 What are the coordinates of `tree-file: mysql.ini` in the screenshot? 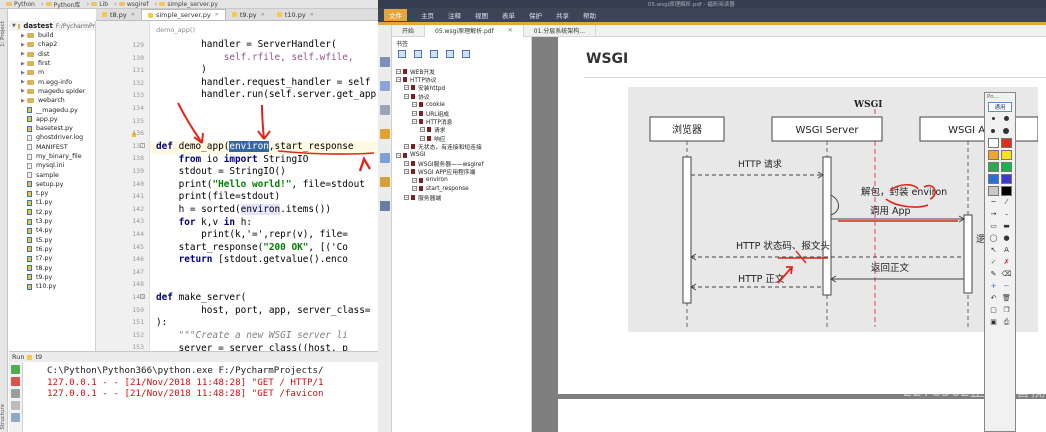 It's located at (52, 165).